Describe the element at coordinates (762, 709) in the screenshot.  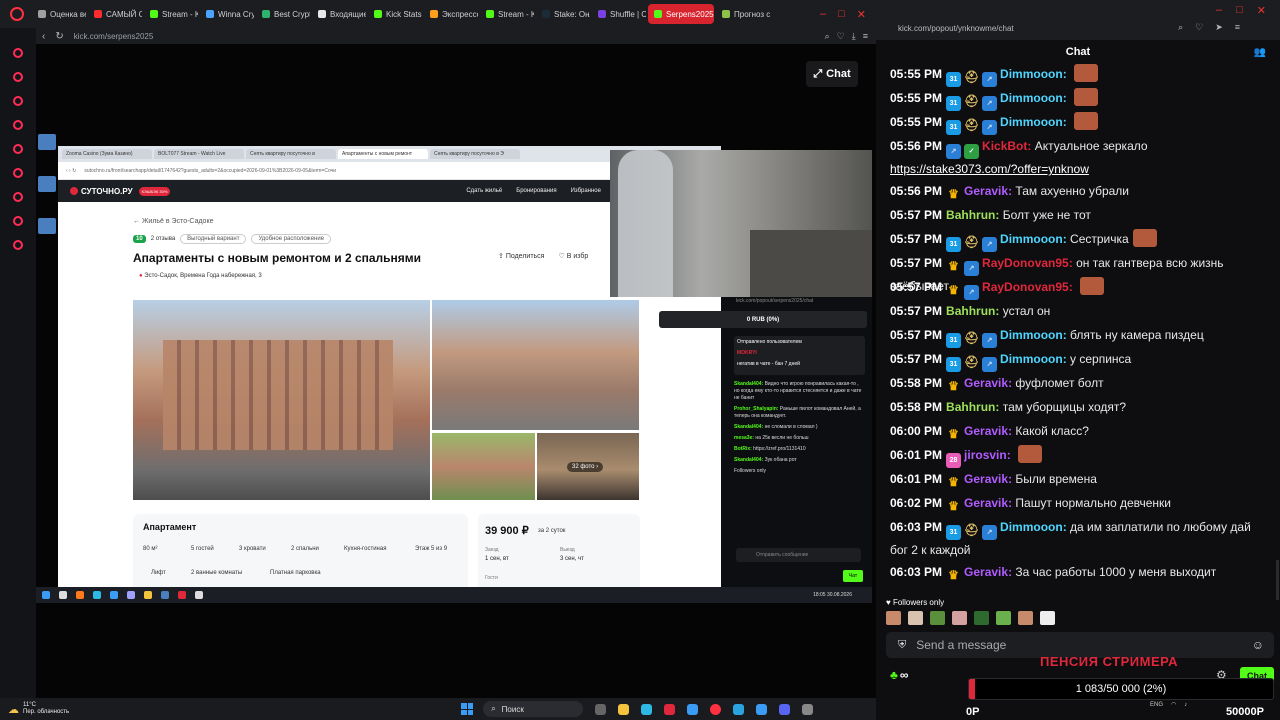
I see `app-icon` at that location.